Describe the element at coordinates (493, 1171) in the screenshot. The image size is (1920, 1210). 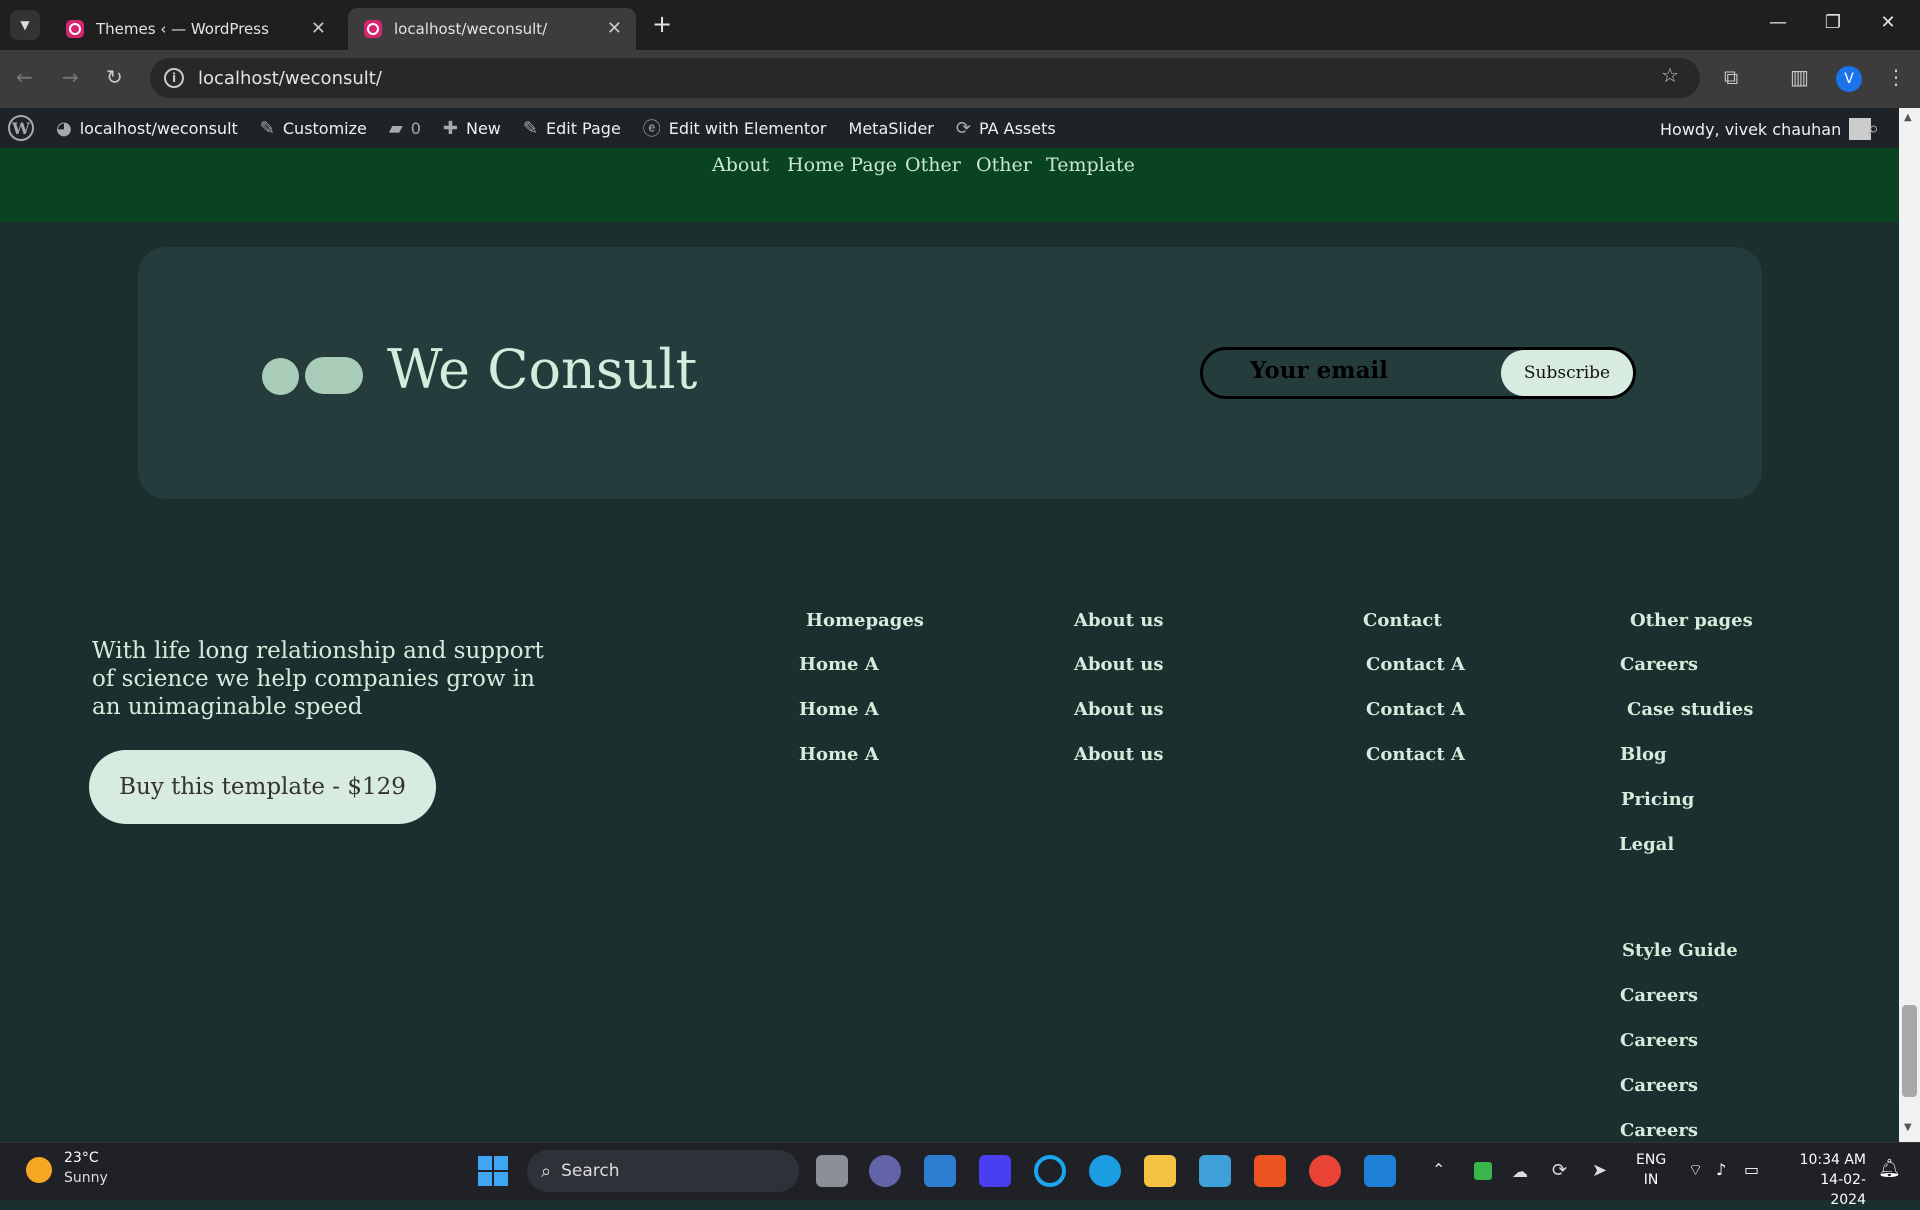
I see `start-icon` at that location.